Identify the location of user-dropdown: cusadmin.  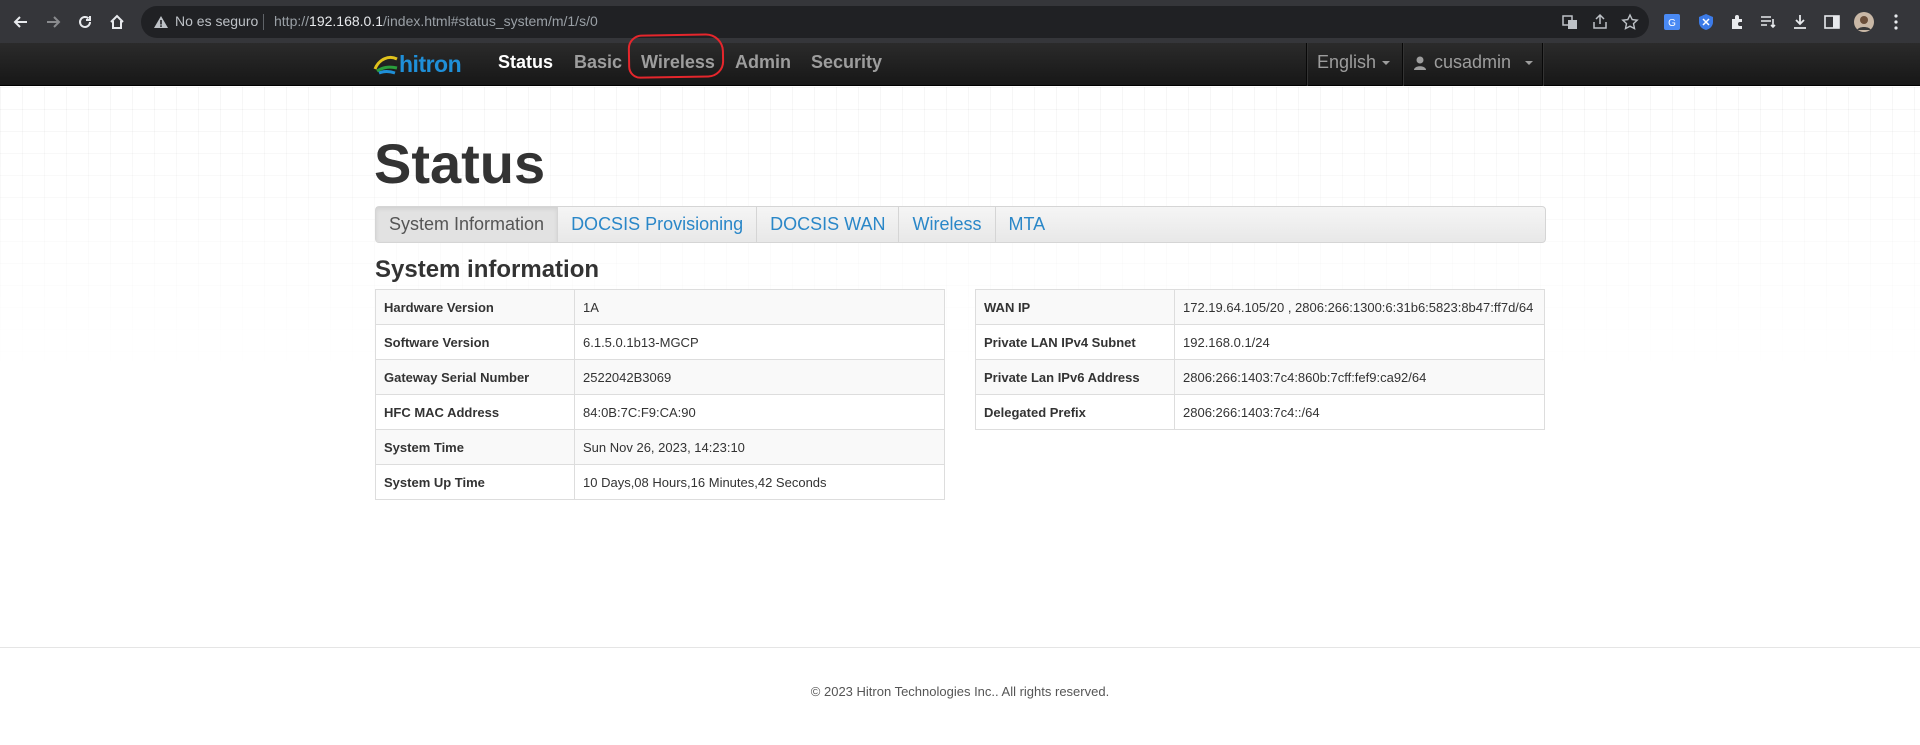
(1474, 62).